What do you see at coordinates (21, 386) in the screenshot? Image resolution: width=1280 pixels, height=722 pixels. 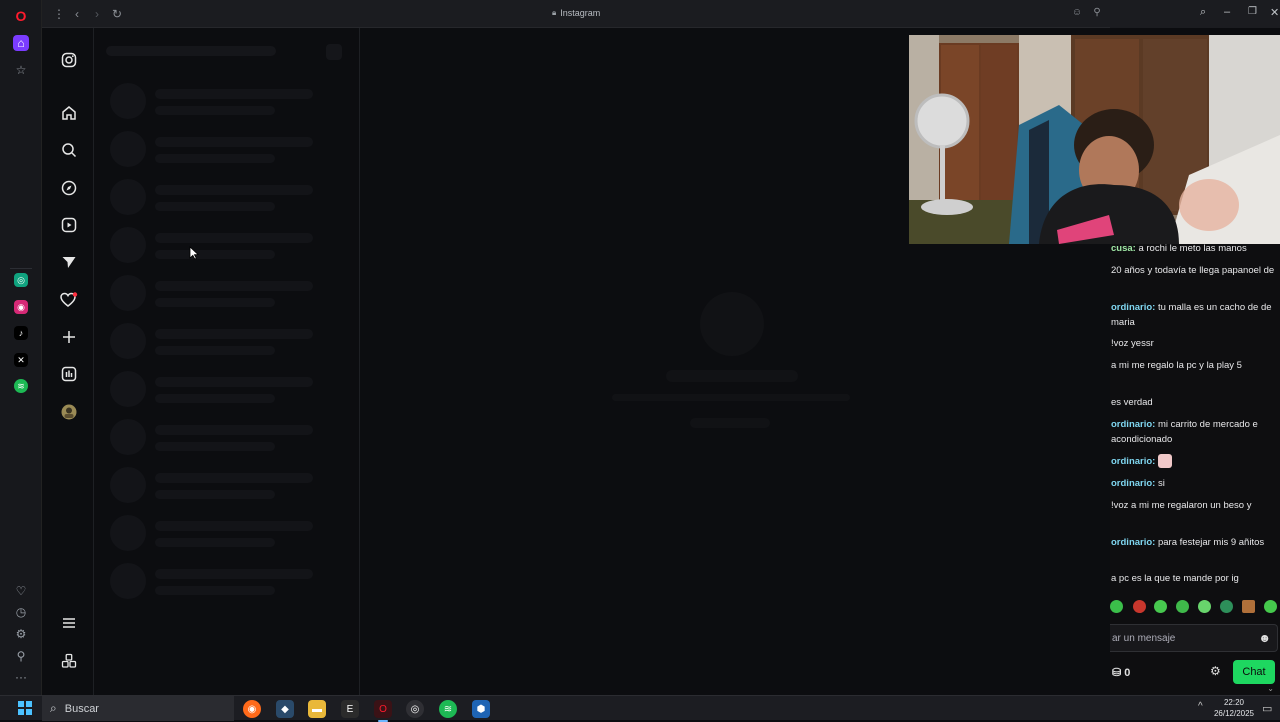 I see `spotify-icon: ≋` at bounding box center [21, 386].